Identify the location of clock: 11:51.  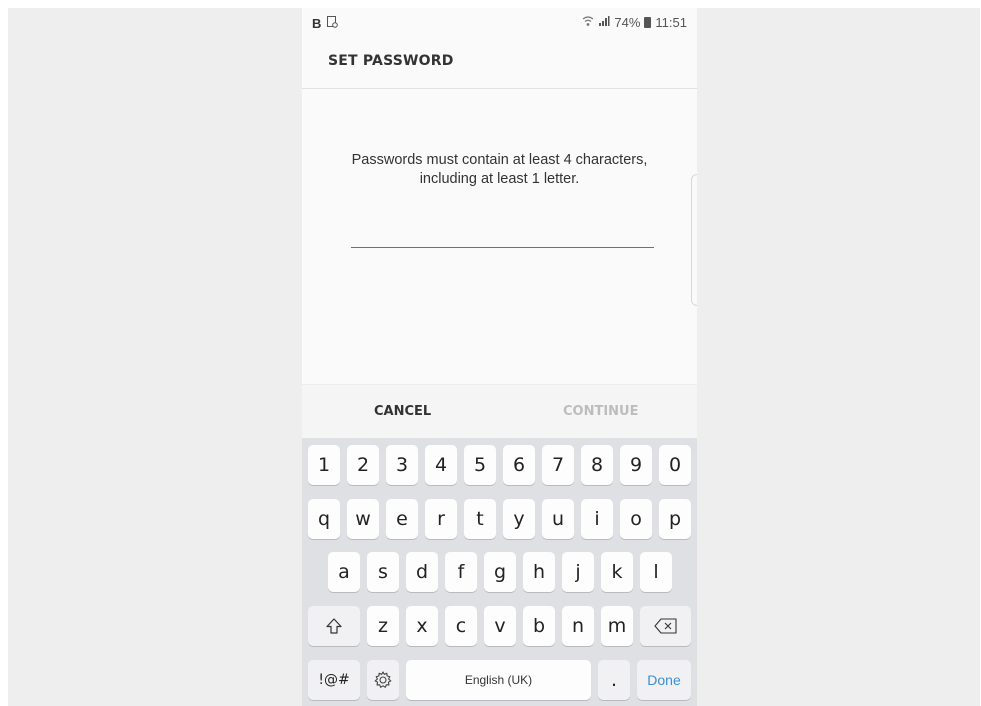
(671, 22).